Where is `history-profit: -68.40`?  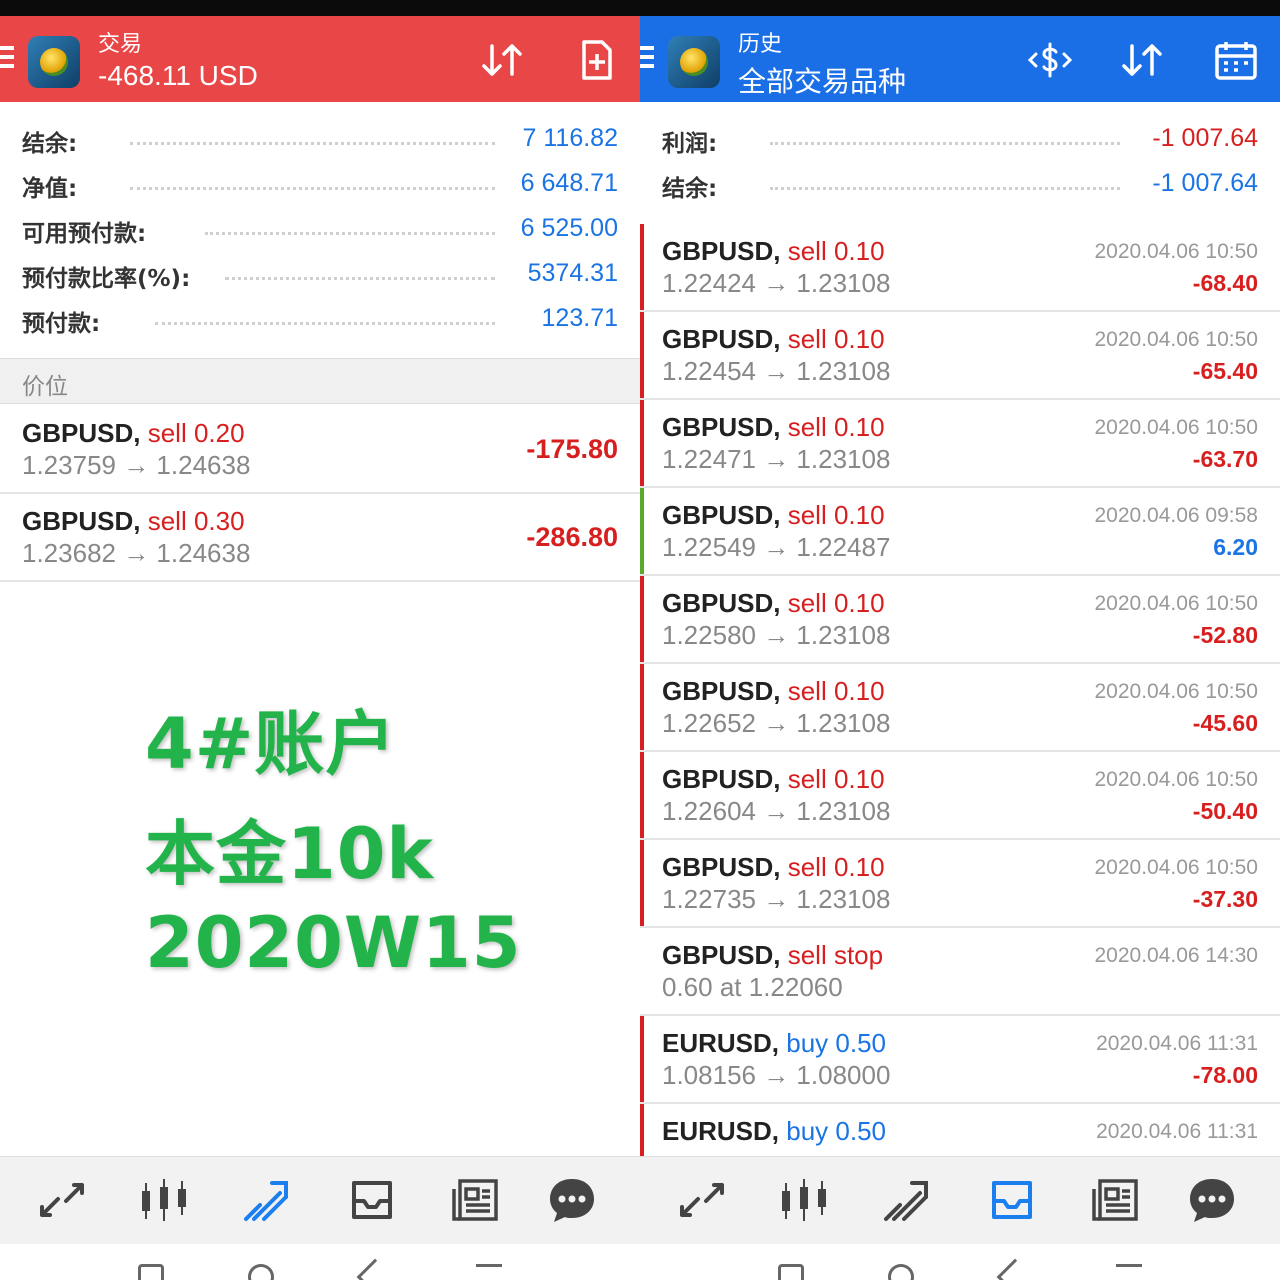
history-profit: -68.40 is located at coordinates (1225, 283).